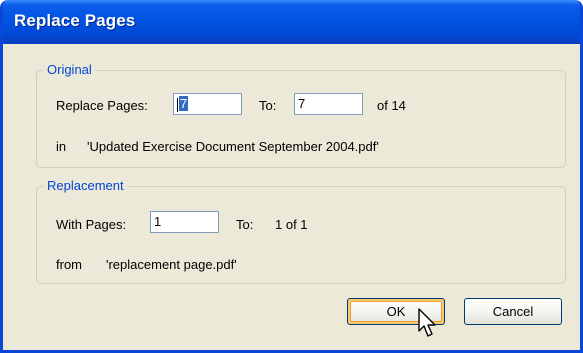 This screenshot has height=353, width=583. What do you see at coordinates (245, 224) in the screenshot?
I see `replacement-to-label: To:` at bounding box center [245, 224].